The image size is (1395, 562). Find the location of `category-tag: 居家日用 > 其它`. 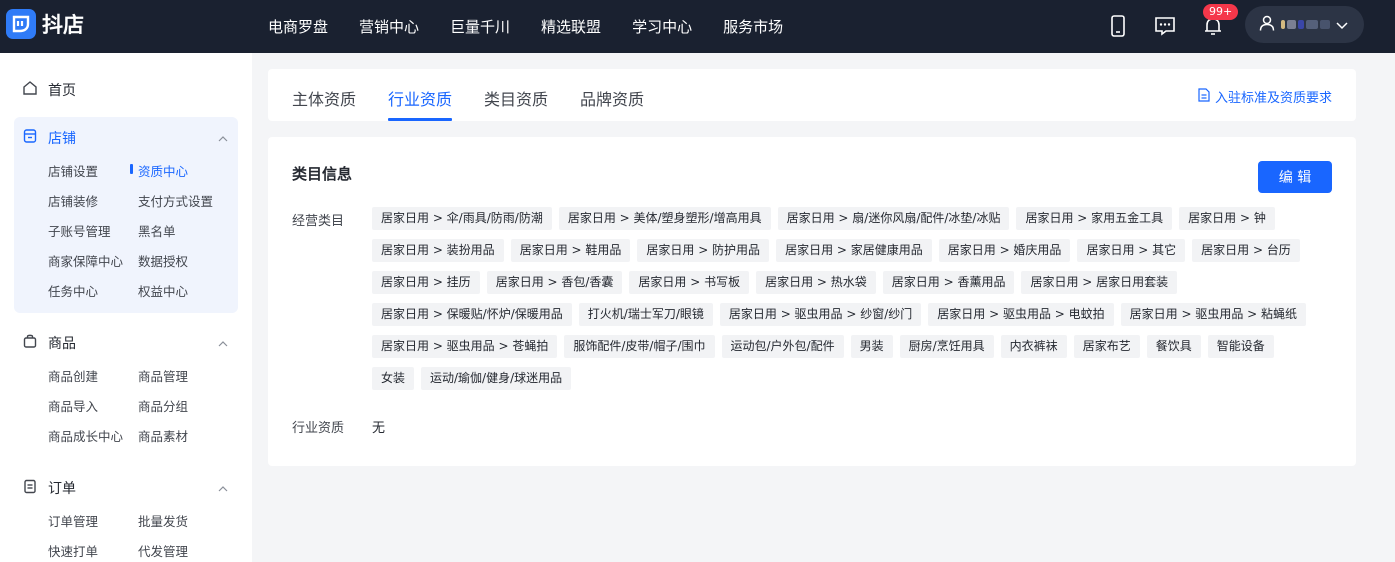

category-tag: 居家日用 > 其它 is located at coordinates (1131, 250).